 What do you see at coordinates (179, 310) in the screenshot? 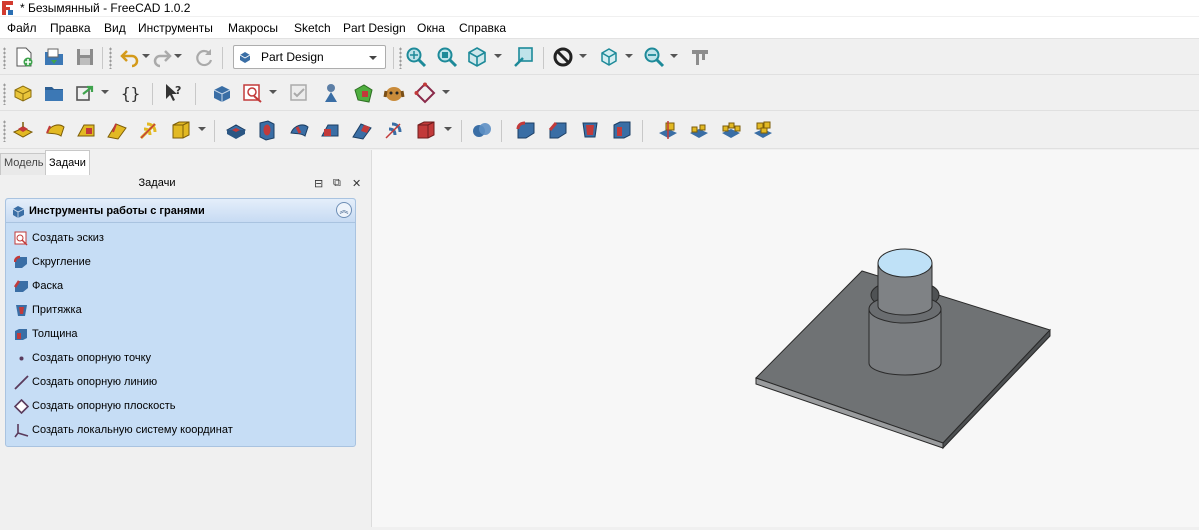
I see `task-draft: Притяжка` at bounding box center [179, 310].